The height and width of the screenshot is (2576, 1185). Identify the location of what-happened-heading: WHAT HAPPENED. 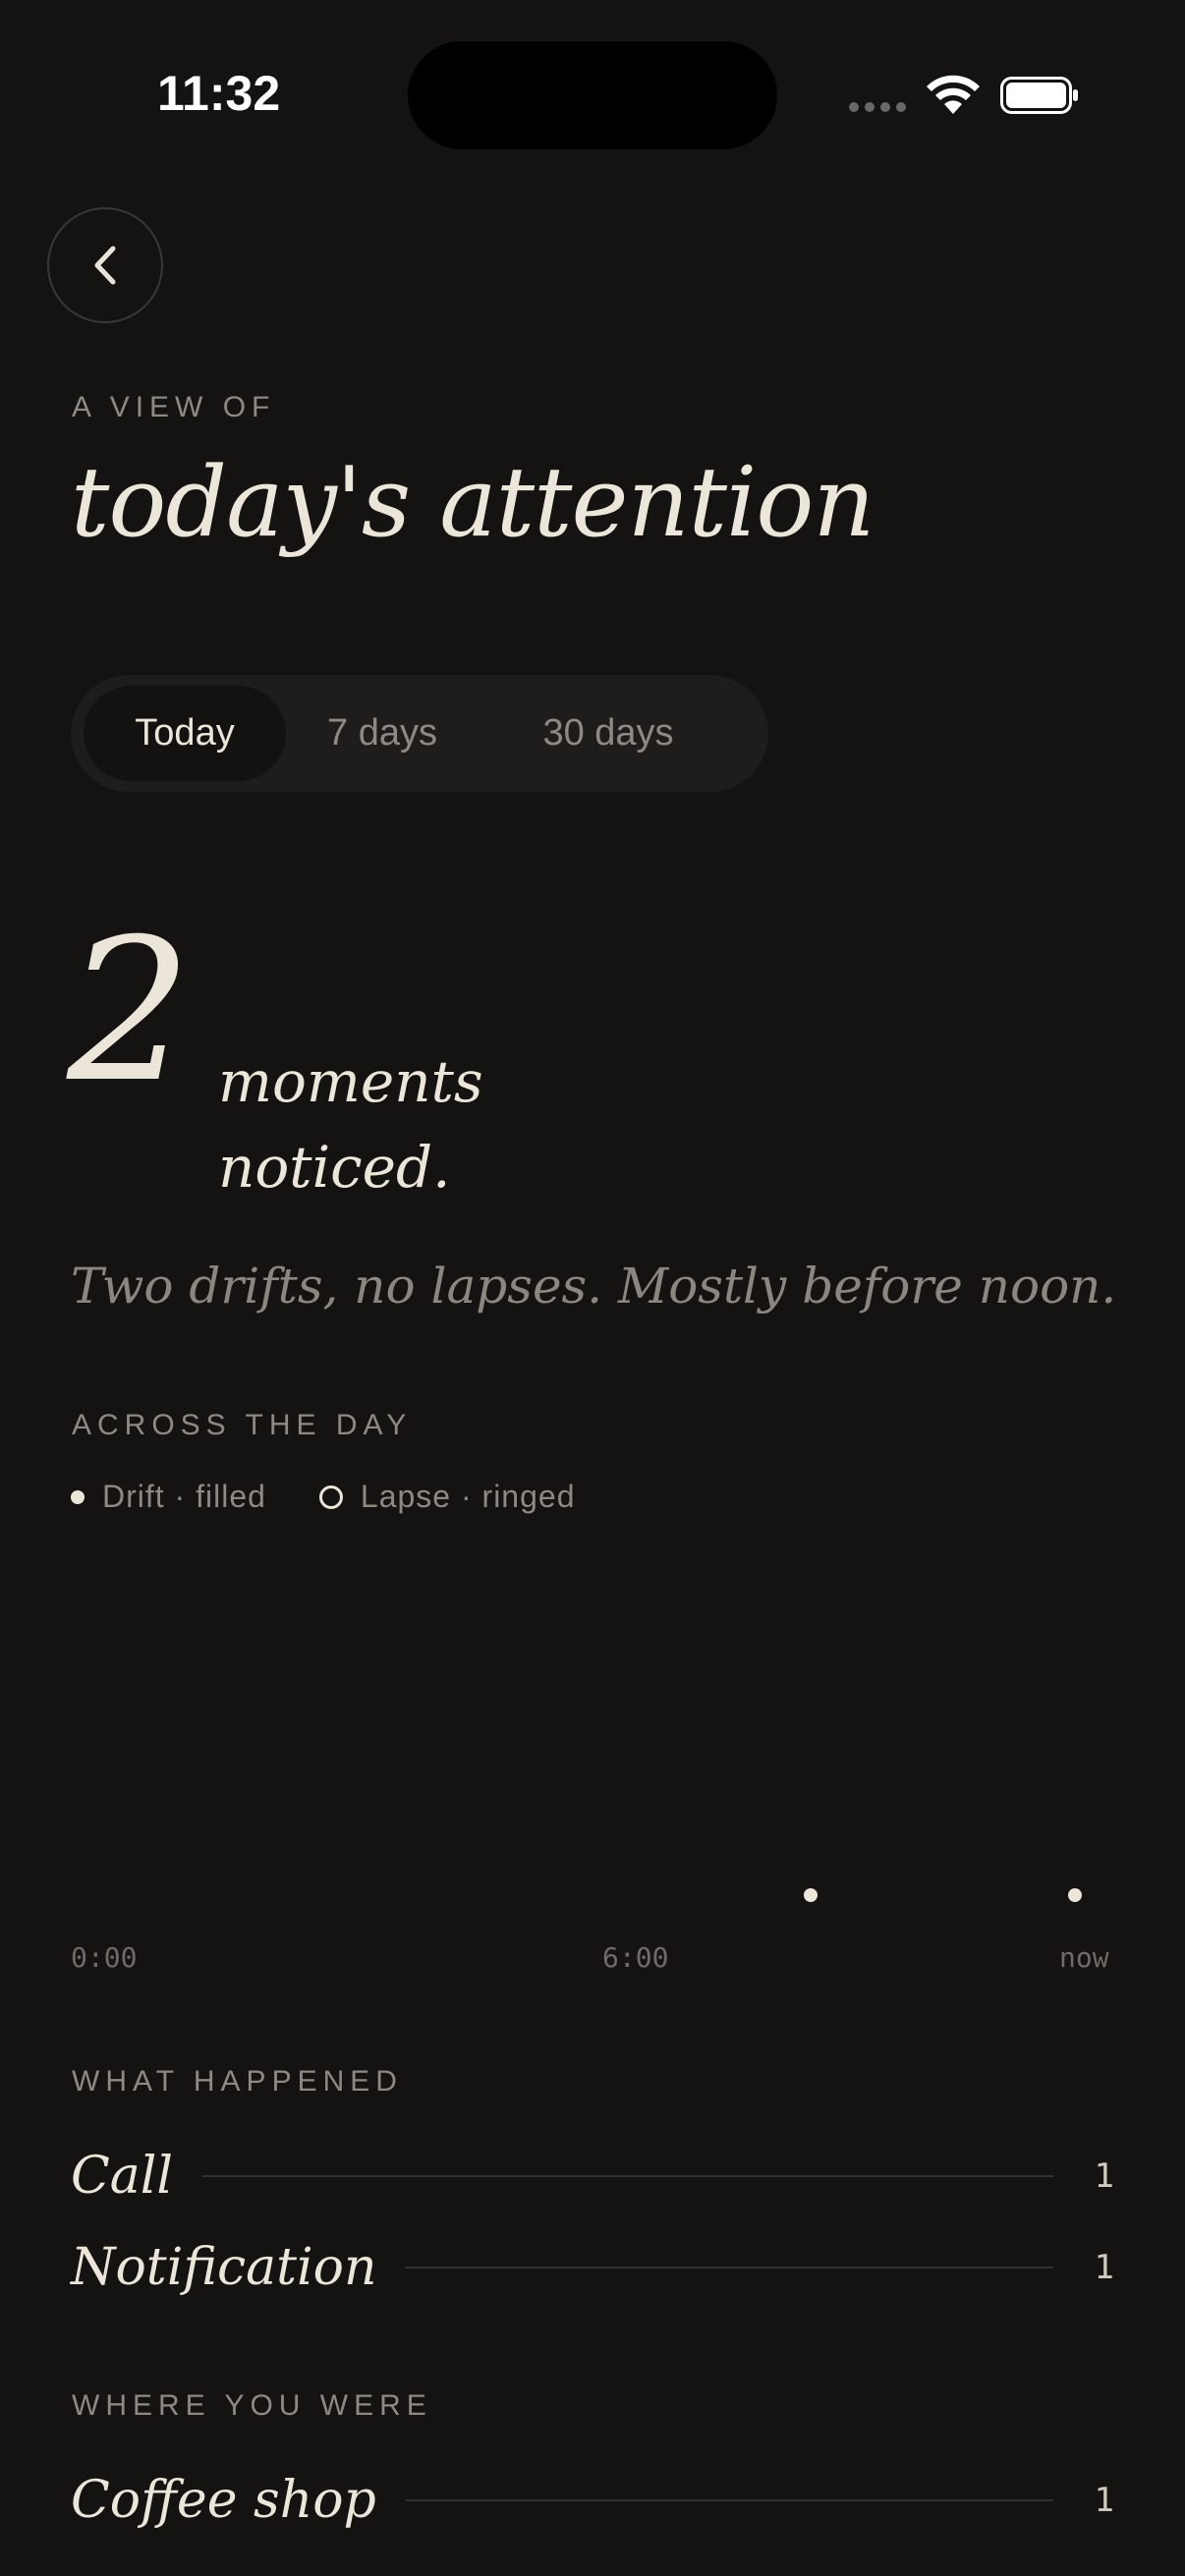
(238, 2081).